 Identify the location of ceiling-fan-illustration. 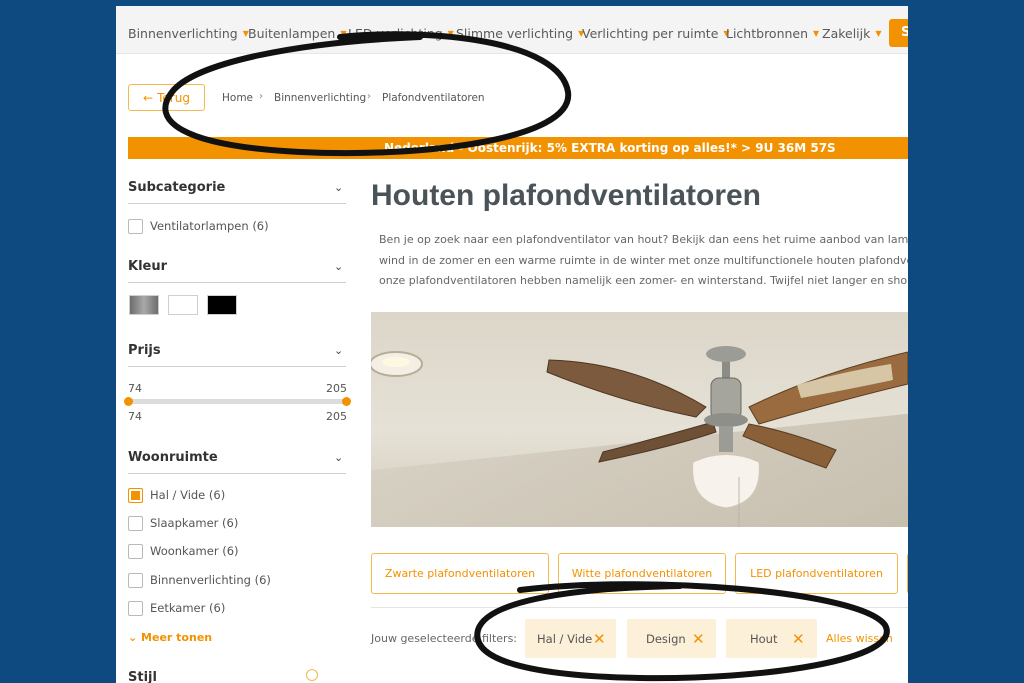
(639, 436).